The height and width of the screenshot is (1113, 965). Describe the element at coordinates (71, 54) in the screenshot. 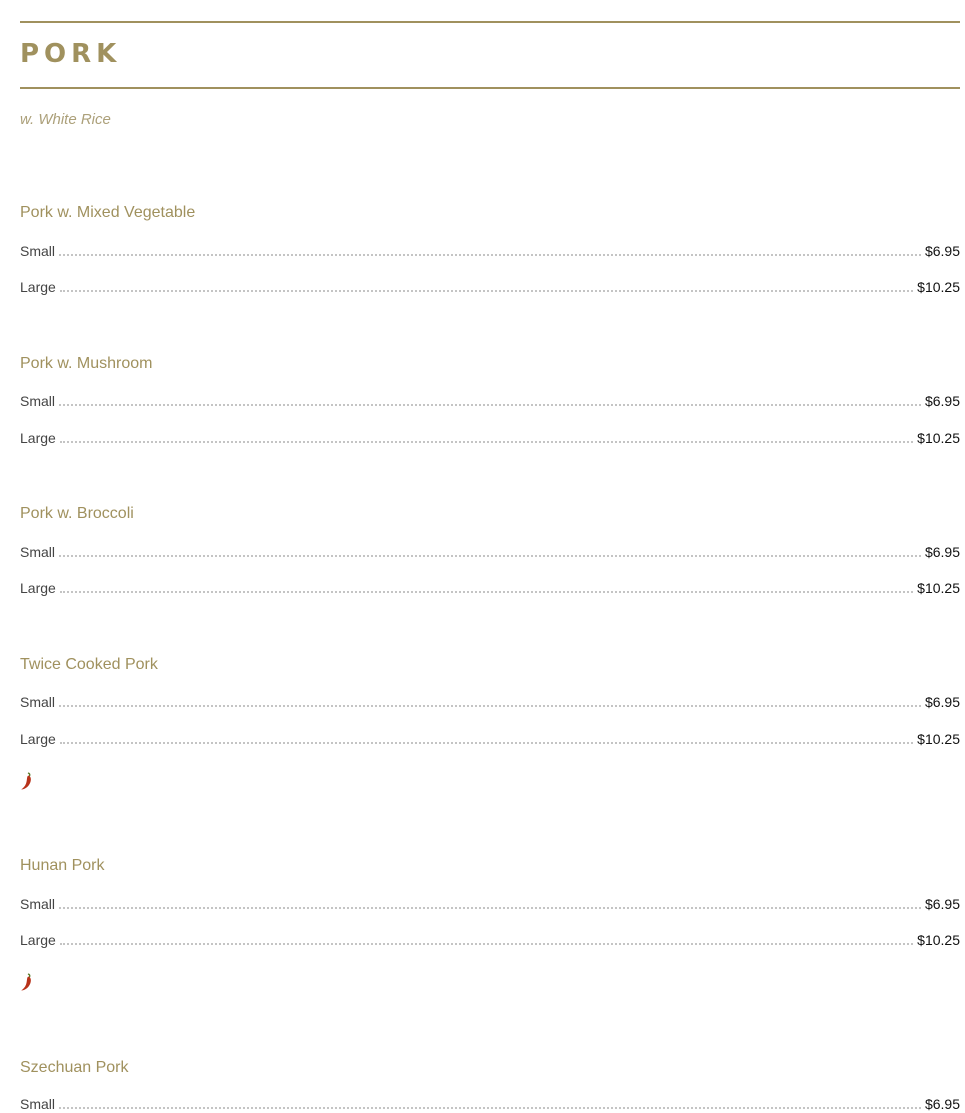

I see `section-title: PORK` at that location.